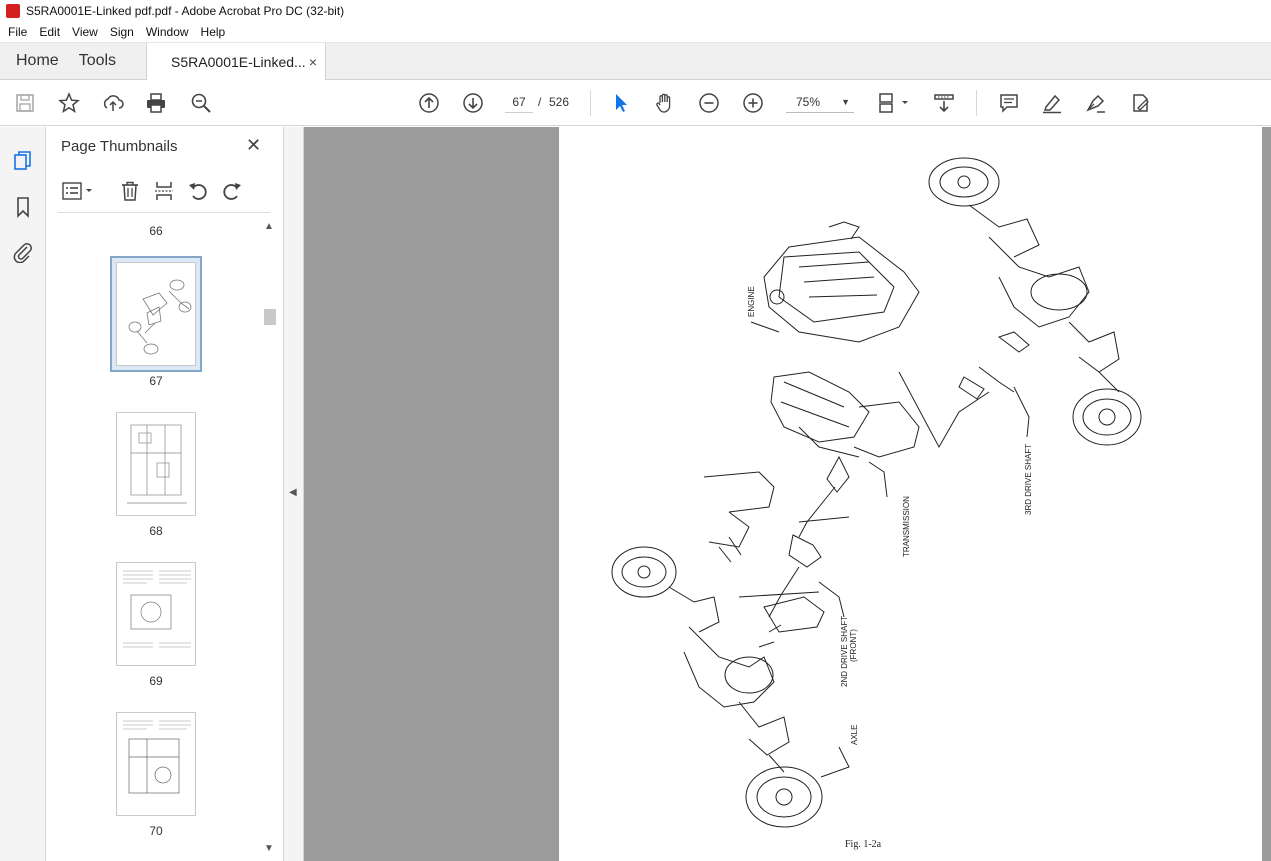  What do you see at coordinates (13, 11) in the screenshot?
I see `acrobat-app-icon` at bounding box center [13, 11].